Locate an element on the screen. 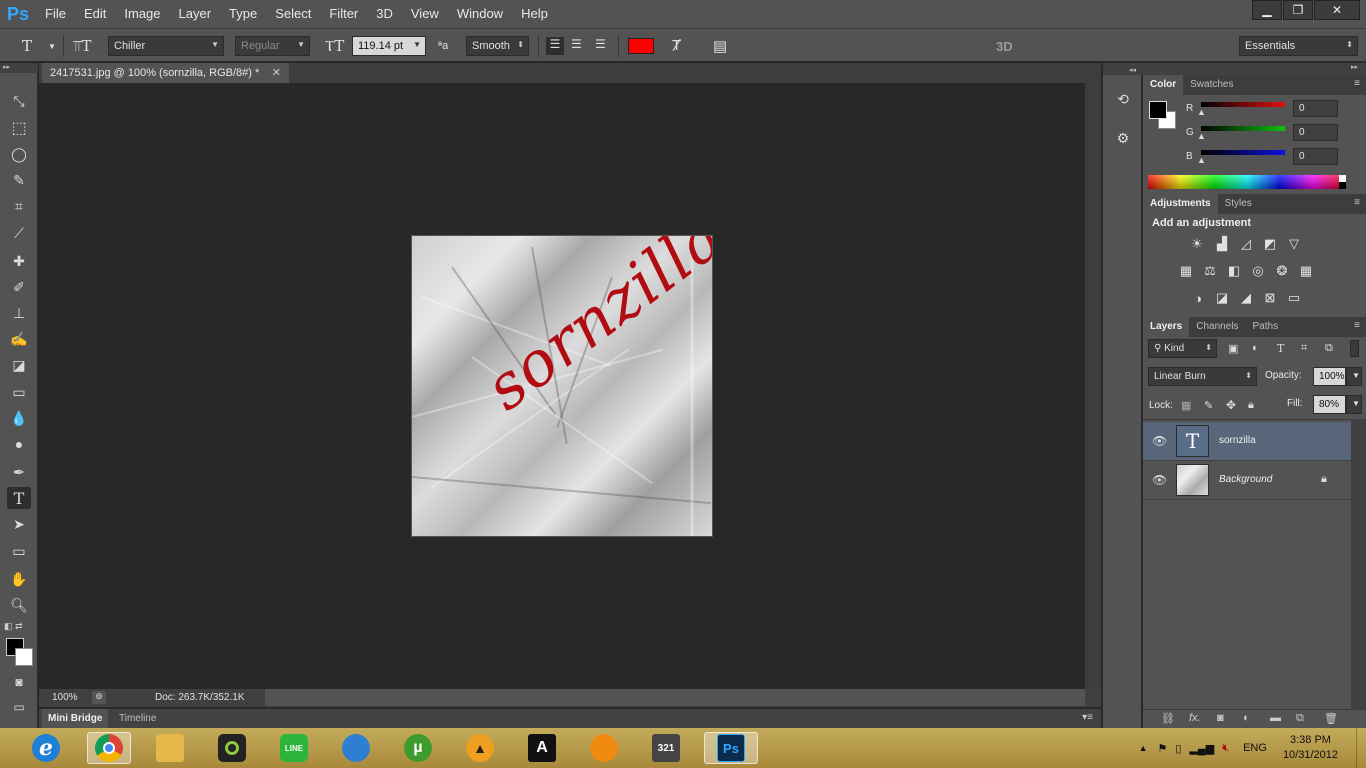  horizontal-scrollbar is located at coordinates (675, 697).